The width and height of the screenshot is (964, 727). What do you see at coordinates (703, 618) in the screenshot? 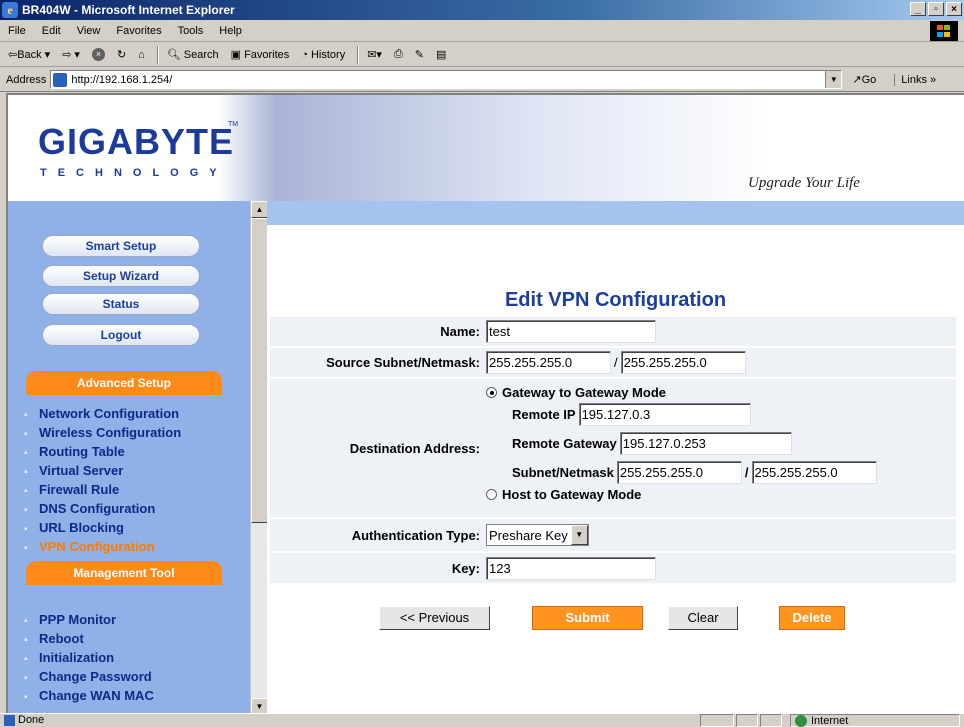
I see `clear-button: Clear` at bounding box center [703, 618].